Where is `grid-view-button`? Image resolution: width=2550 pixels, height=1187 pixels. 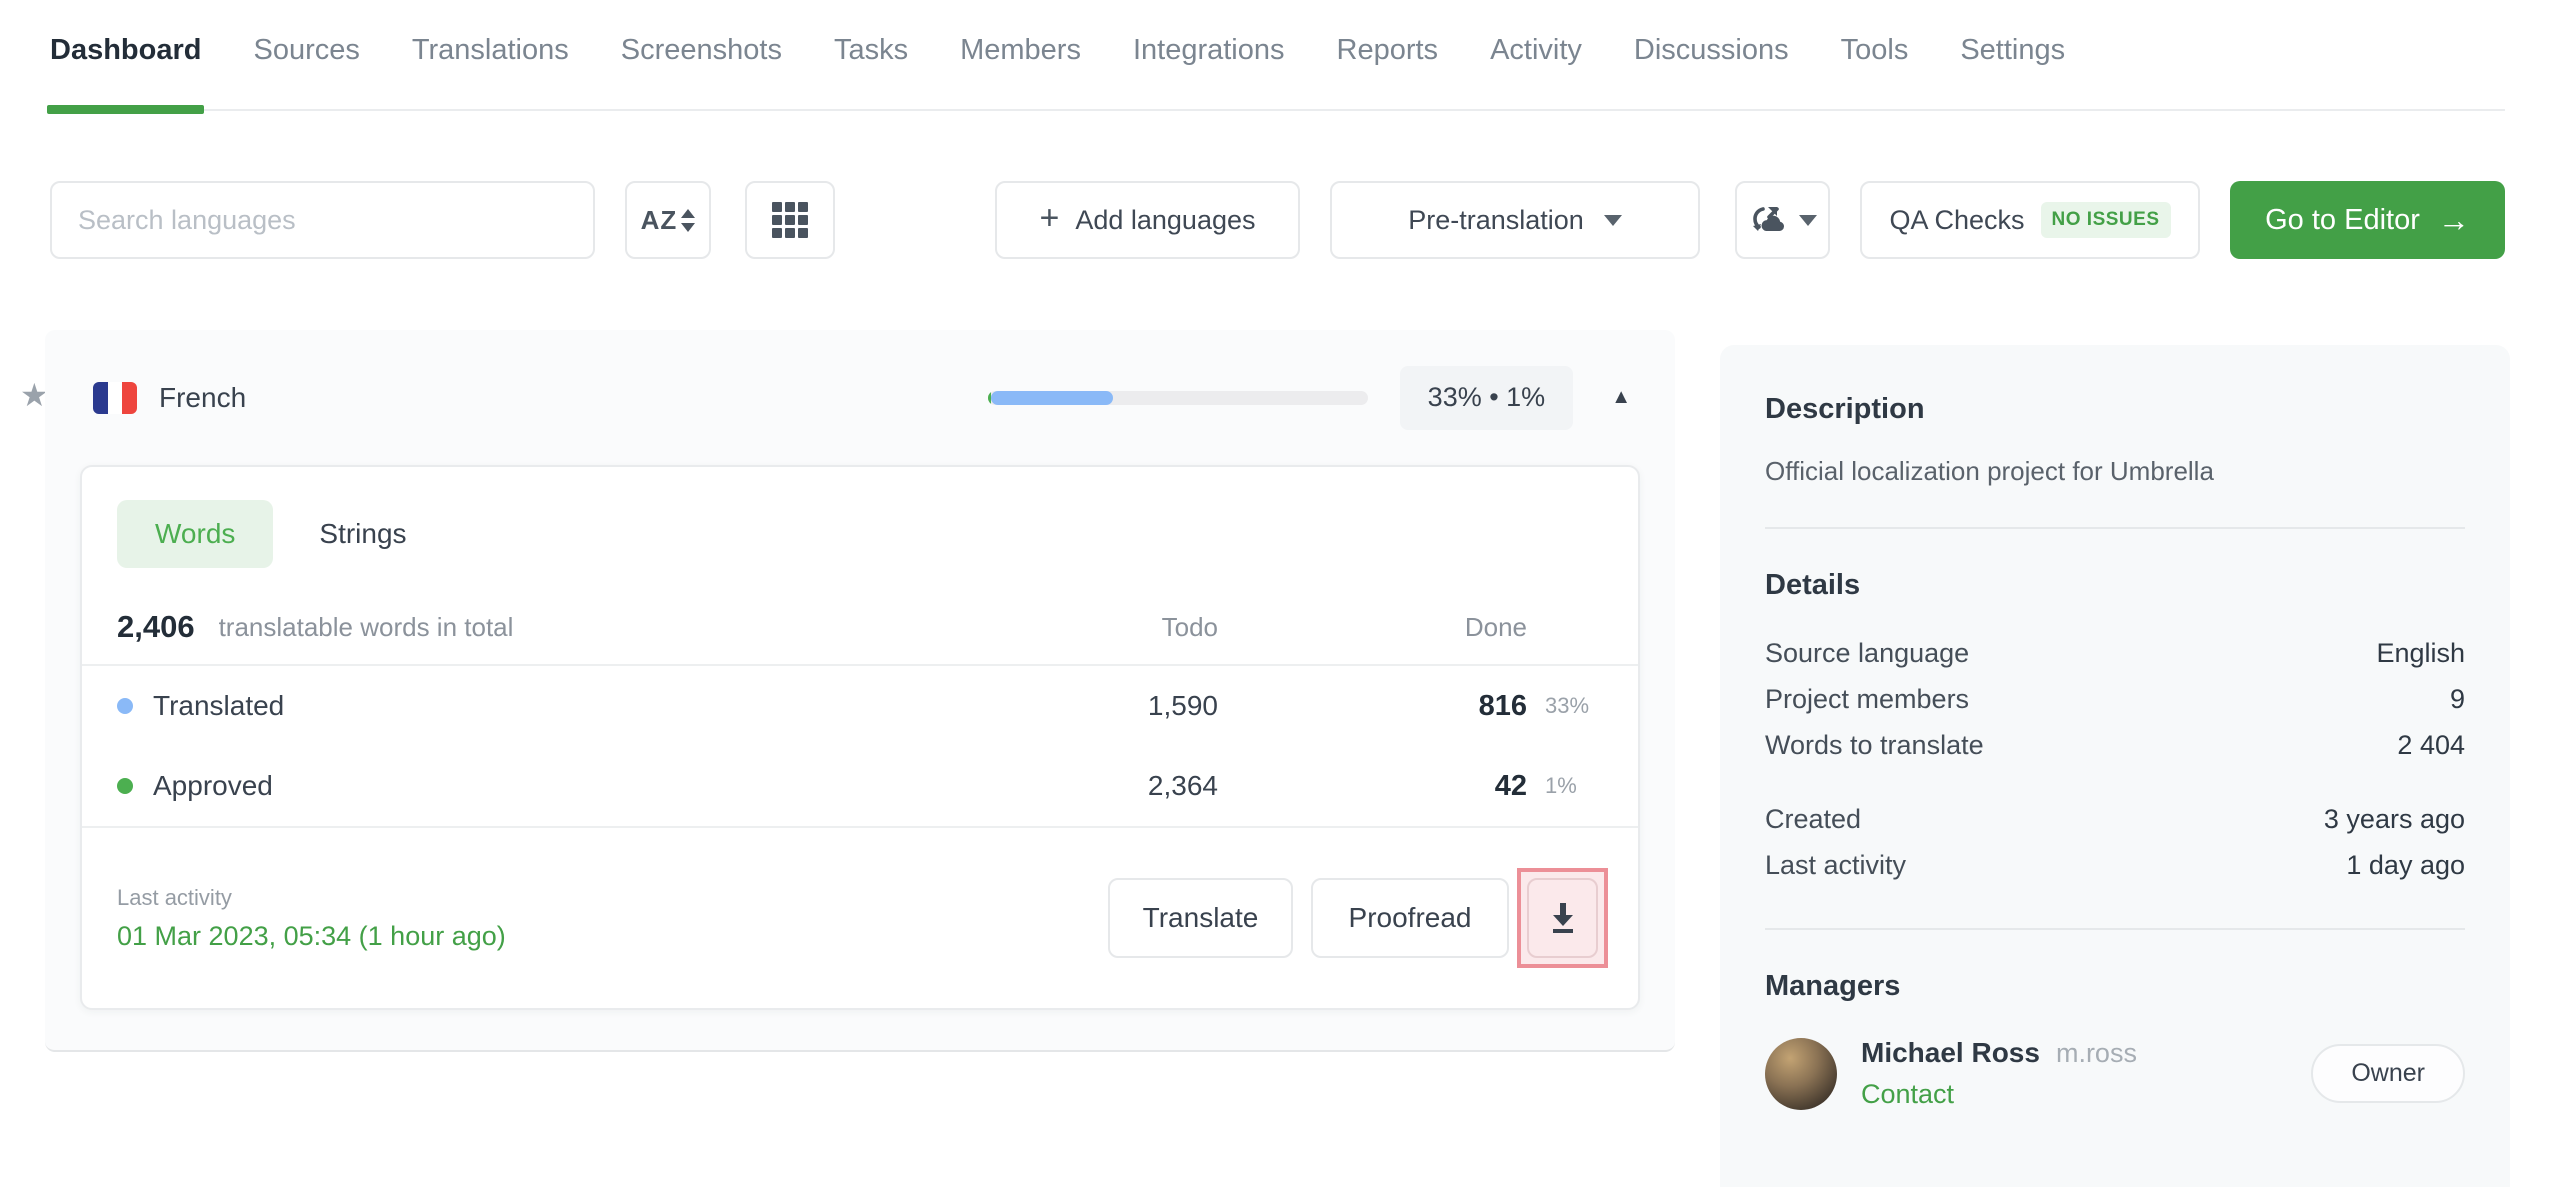 grid-view-button is located at coordinates (790, 220).